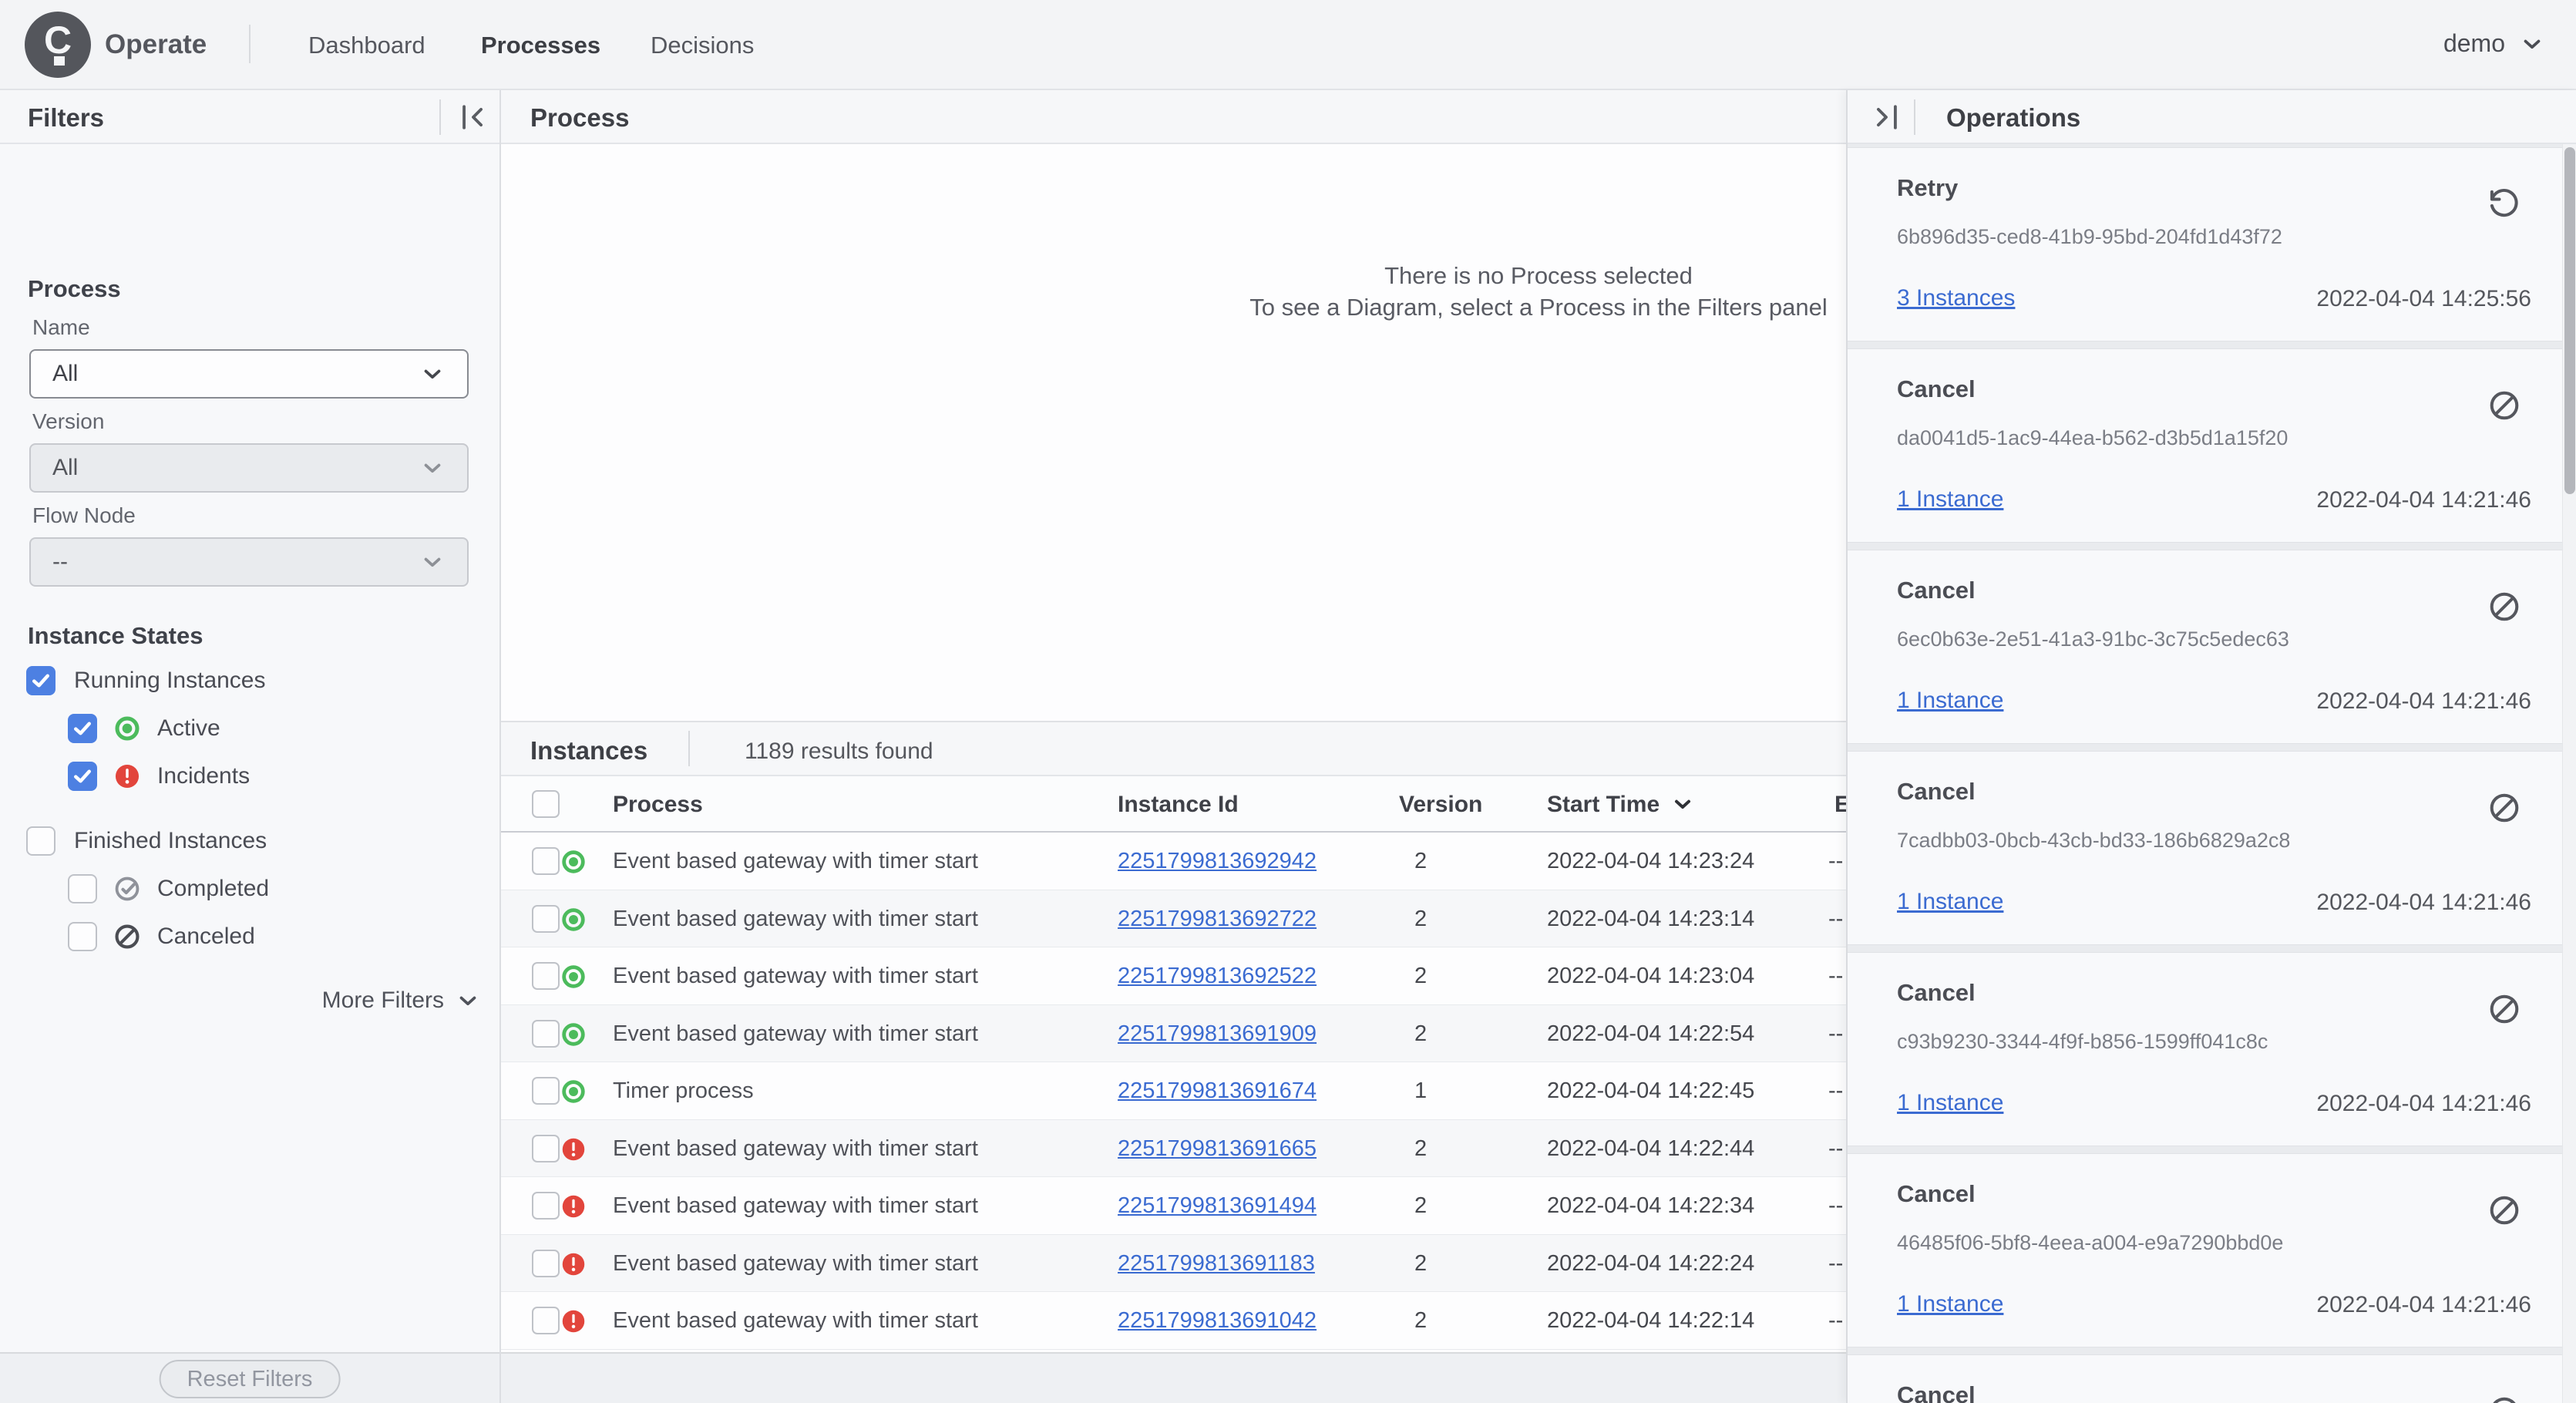 This screenshot has width=2576, height=1403. Describe the element at coordinates (249, 681) in the screenshot. I see `filter-option-running-instances: Running Instances` at that location.